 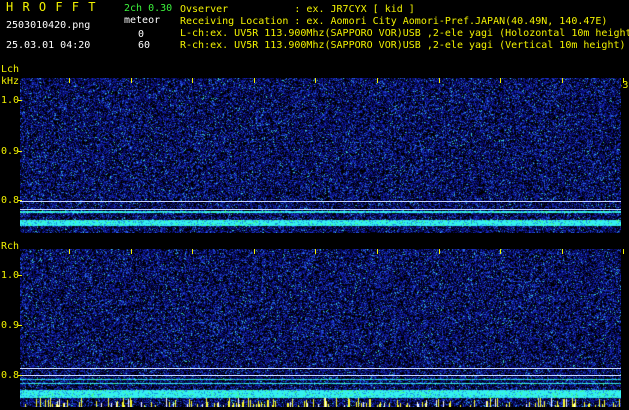 What do you see at coordinates (144, 45) in the screenshot?
I see `count-b: 60` at bounding box center [144, 45].